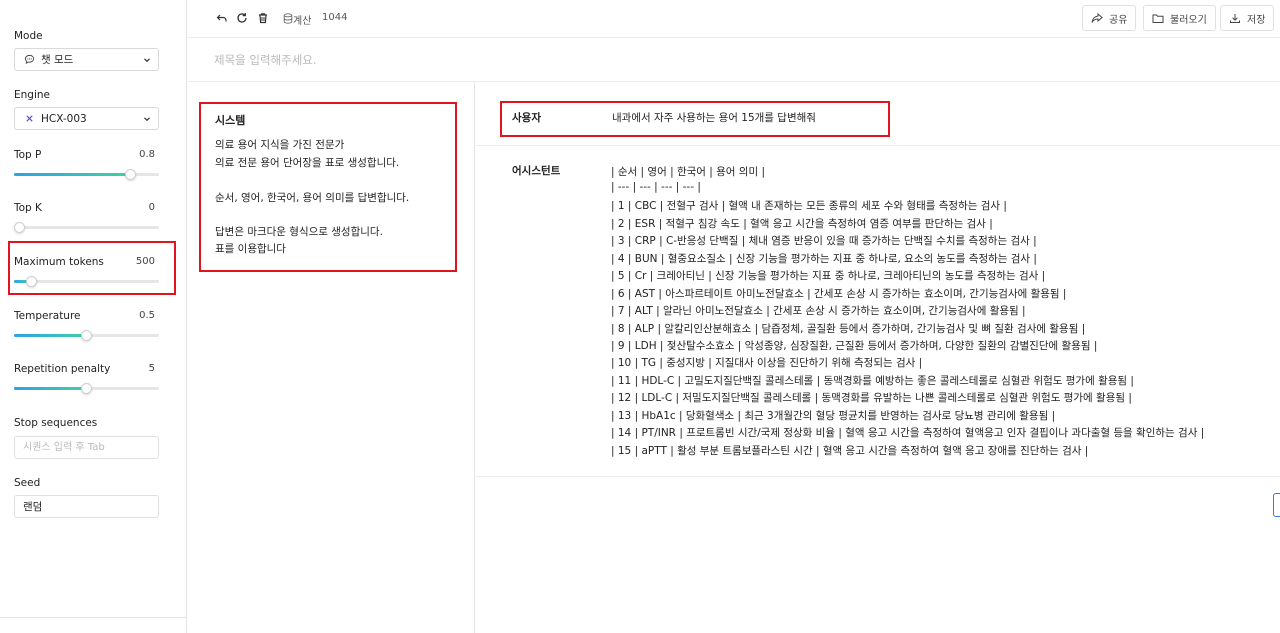 The image size is (1280, 633). I want to click on engine-select: HCX-003, so click(86, 118).